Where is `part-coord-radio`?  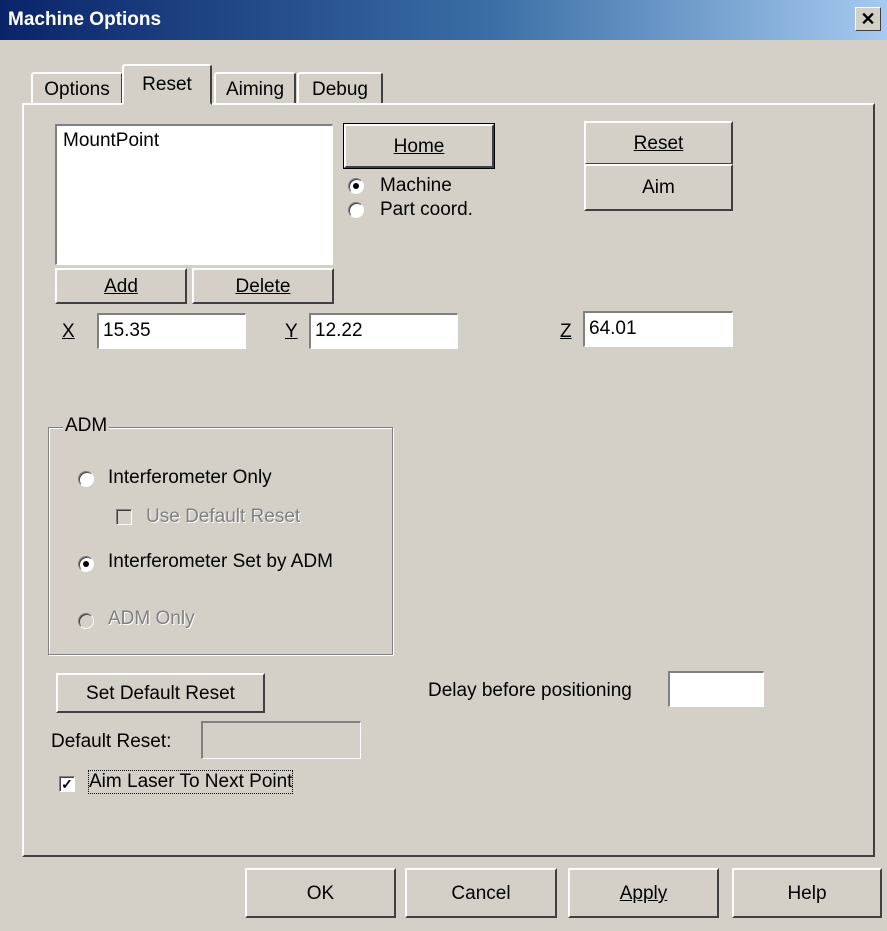 part-coord-radio is located at coordinates (356, 210).